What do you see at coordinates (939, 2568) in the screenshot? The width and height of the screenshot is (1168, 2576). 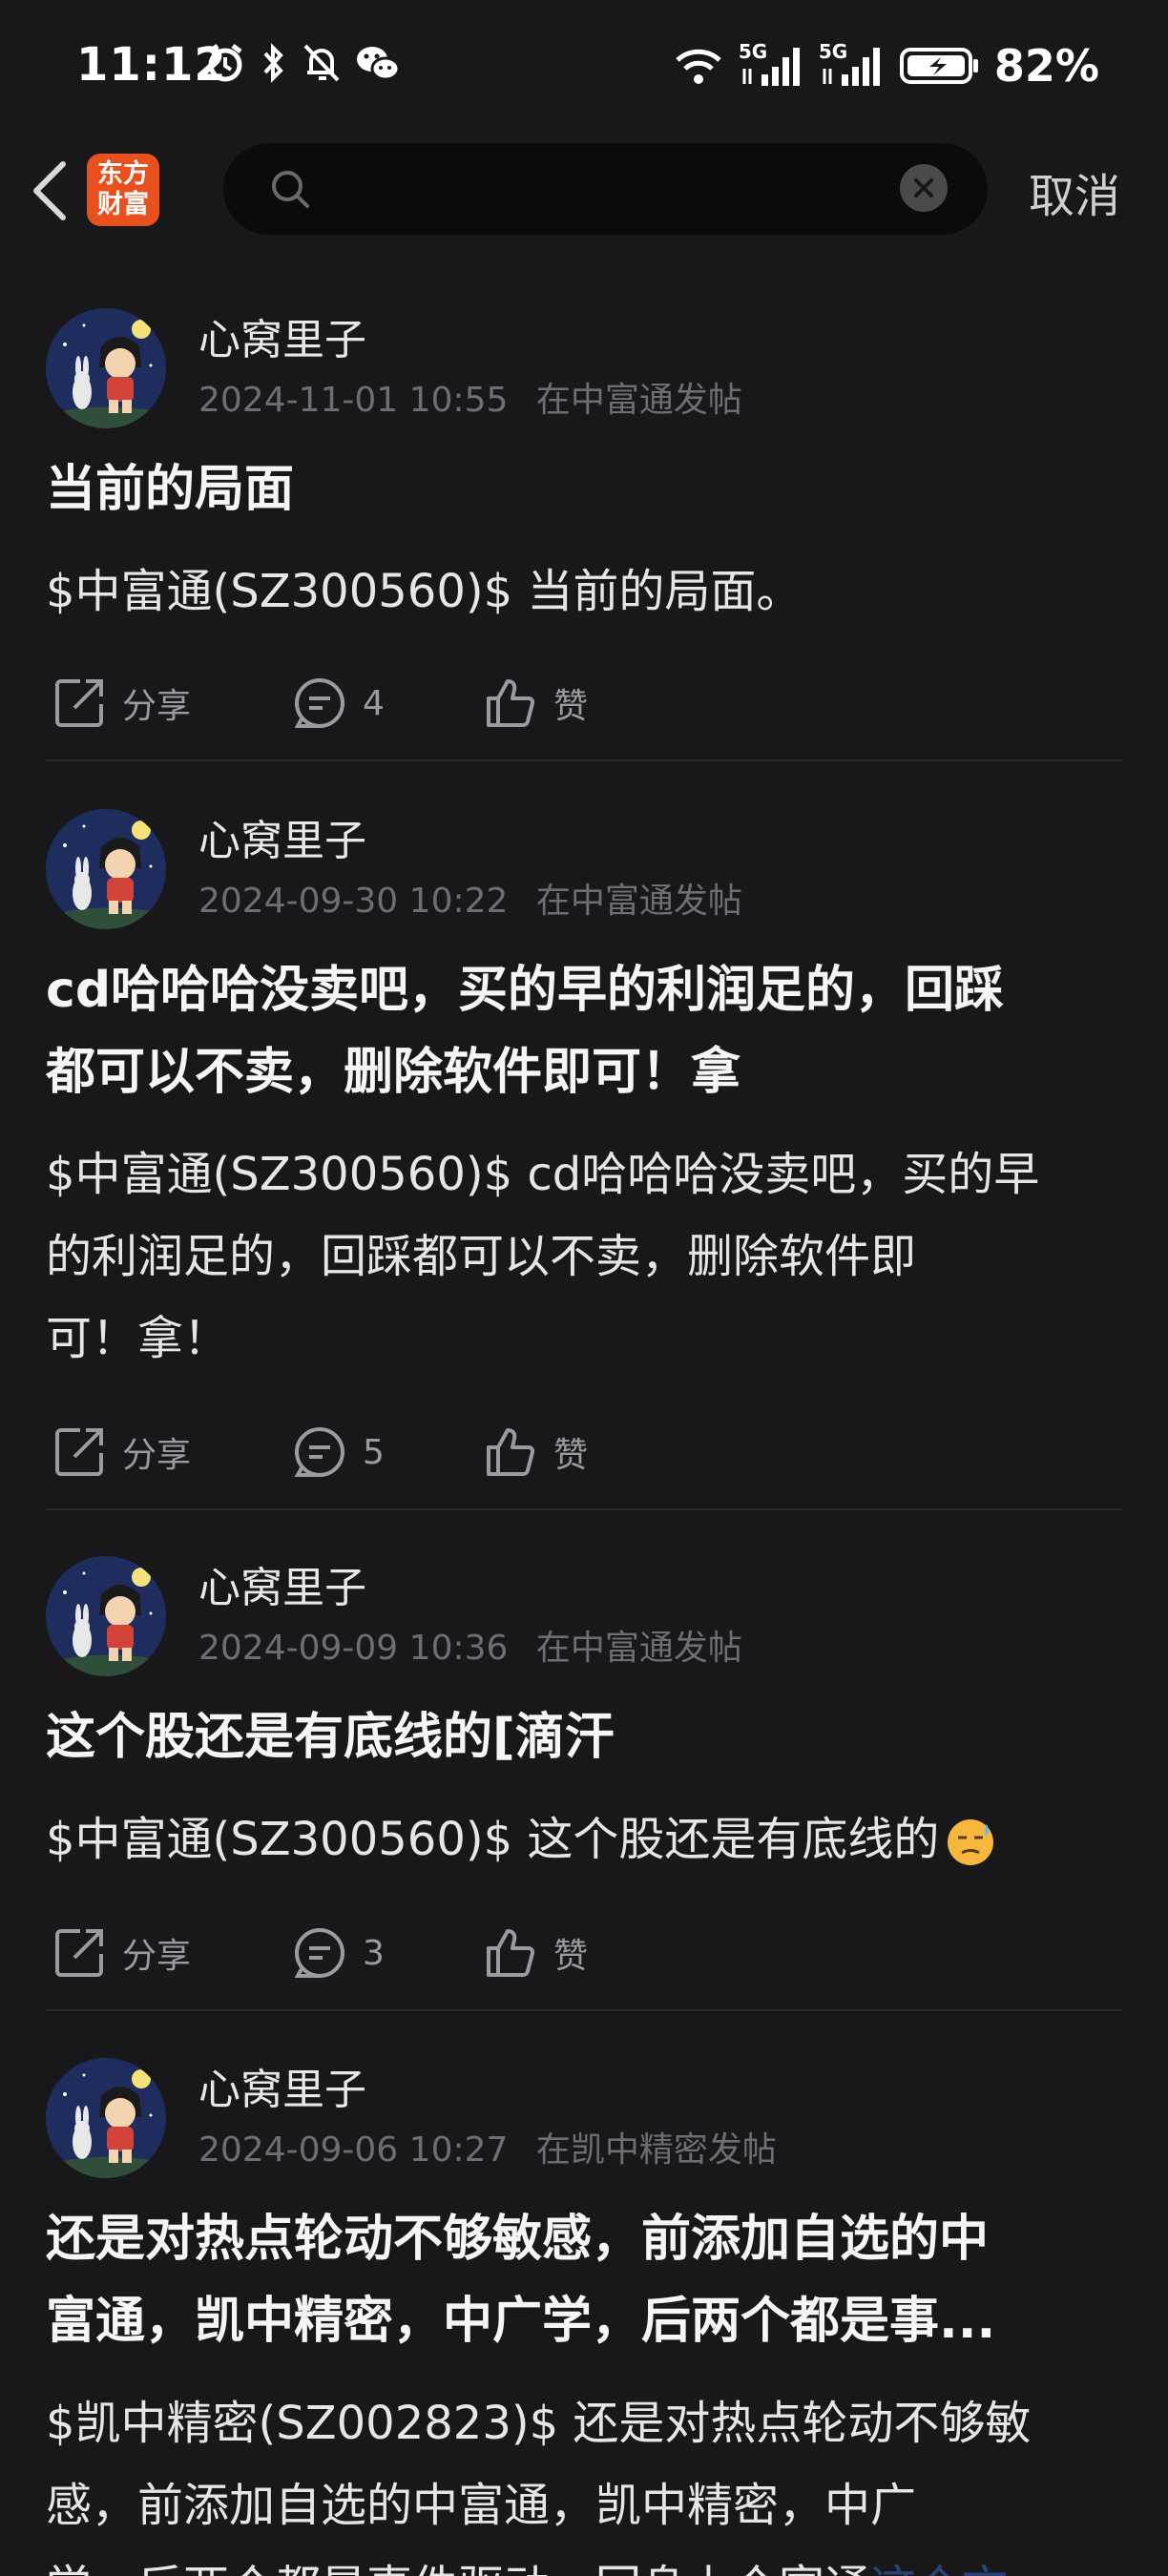 I see `post-body-link: 这个文` at bounding box center [939, 2568].